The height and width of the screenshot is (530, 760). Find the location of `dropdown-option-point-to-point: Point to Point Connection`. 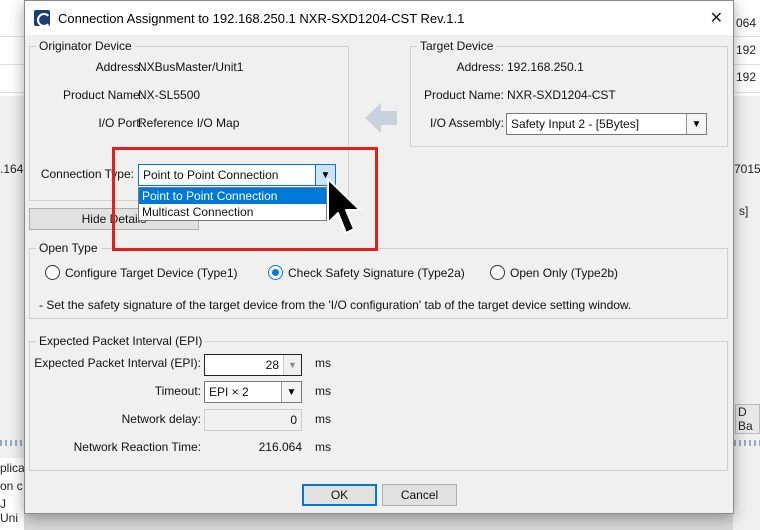

dropdown-option-point-to-point: Point to Point Connection is located at coordinates (232, 196).